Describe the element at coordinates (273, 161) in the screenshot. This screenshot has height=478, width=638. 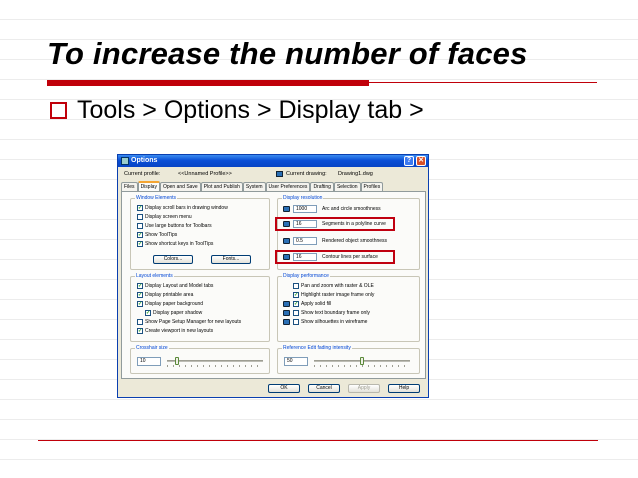
I see `dialog-titlebar: Options ? ✕` at that location.